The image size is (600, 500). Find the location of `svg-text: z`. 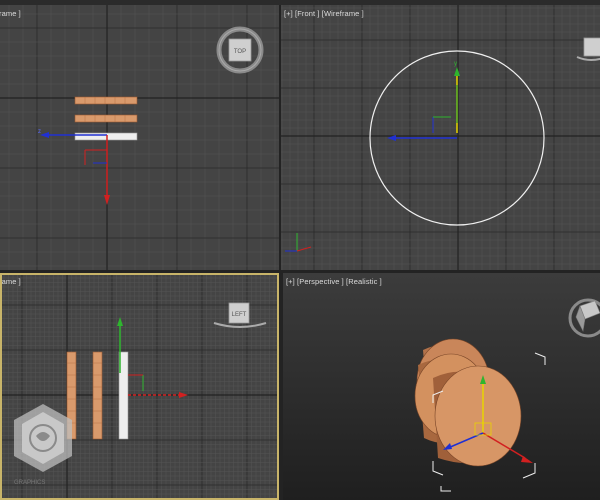

svg-text: z is located at coordinates (39, 132).